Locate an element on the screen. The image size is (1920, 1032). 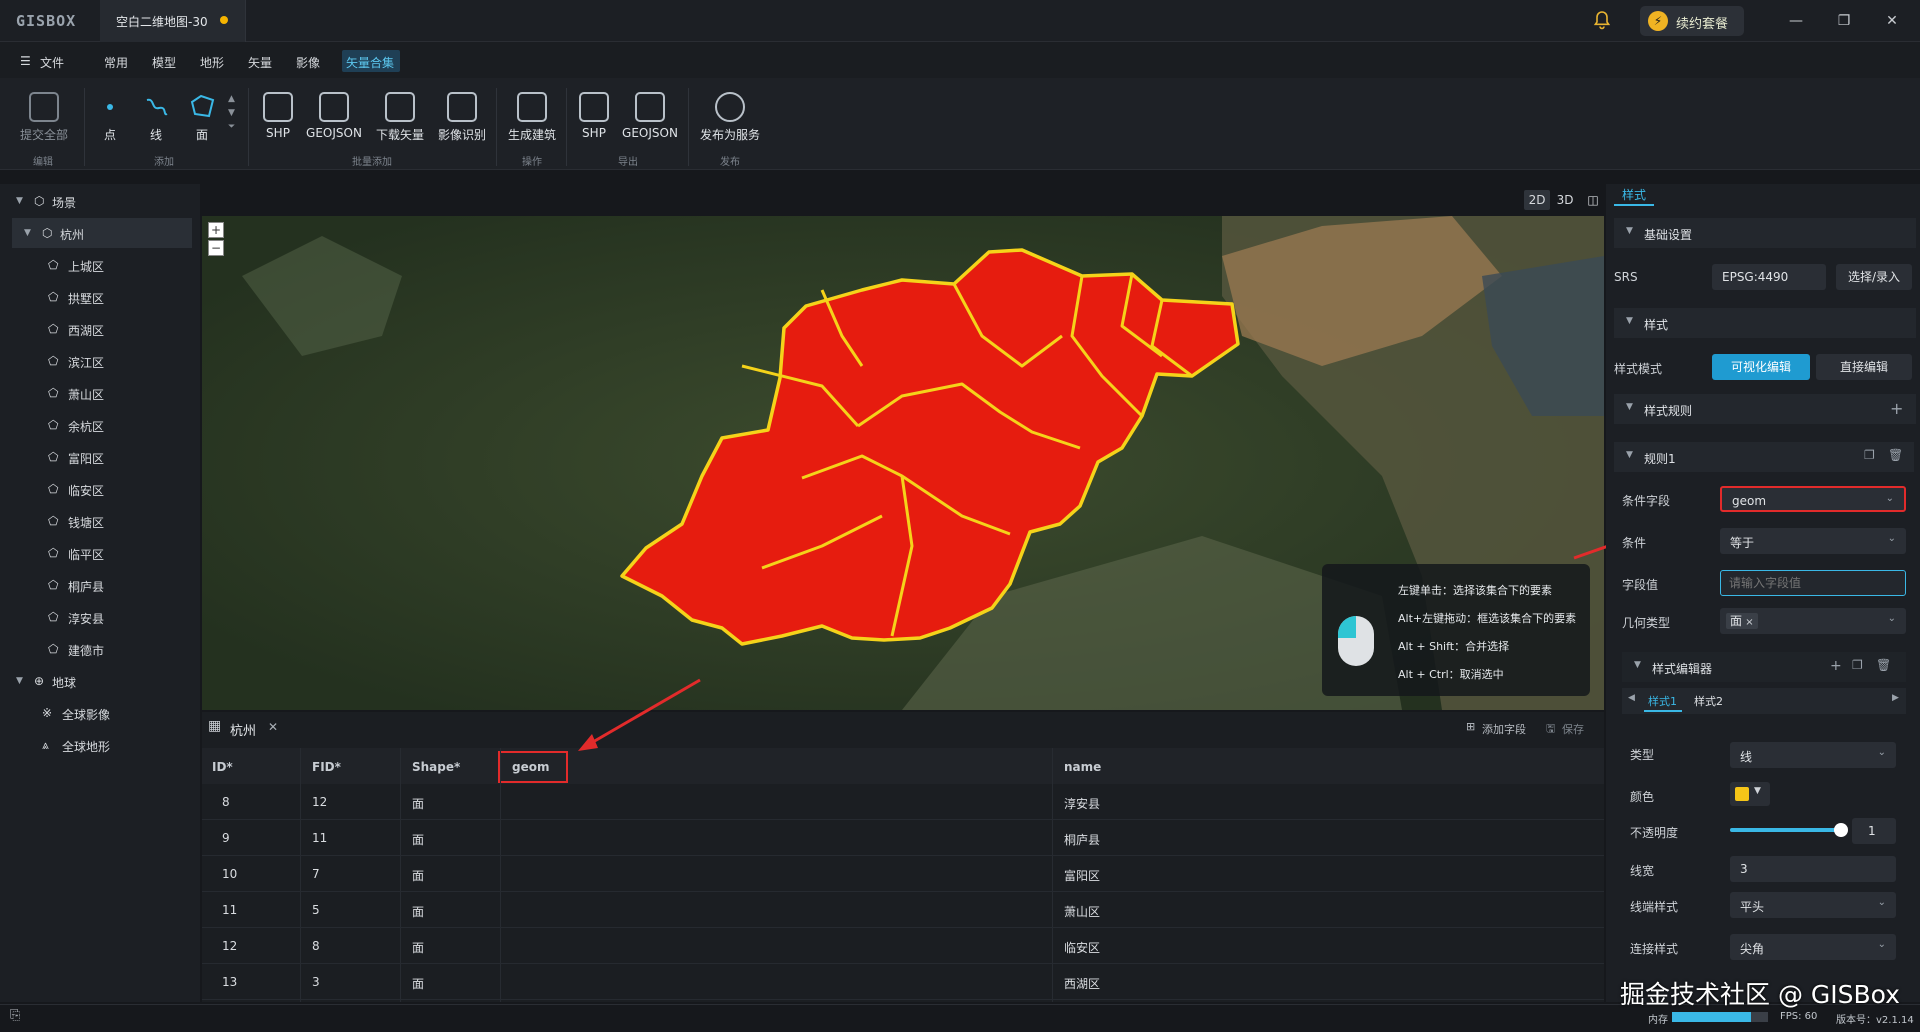
opacity-input: 1 is located at coordinates (1874, 831).